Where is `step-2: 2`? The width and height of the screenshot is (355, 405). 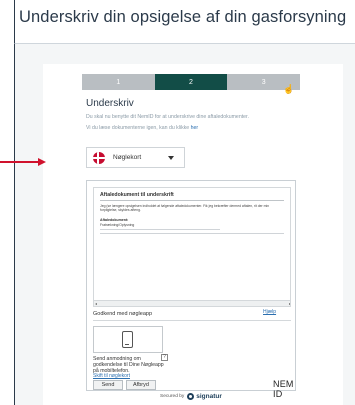
step-2: 2 is located at coordinates (191, 82).